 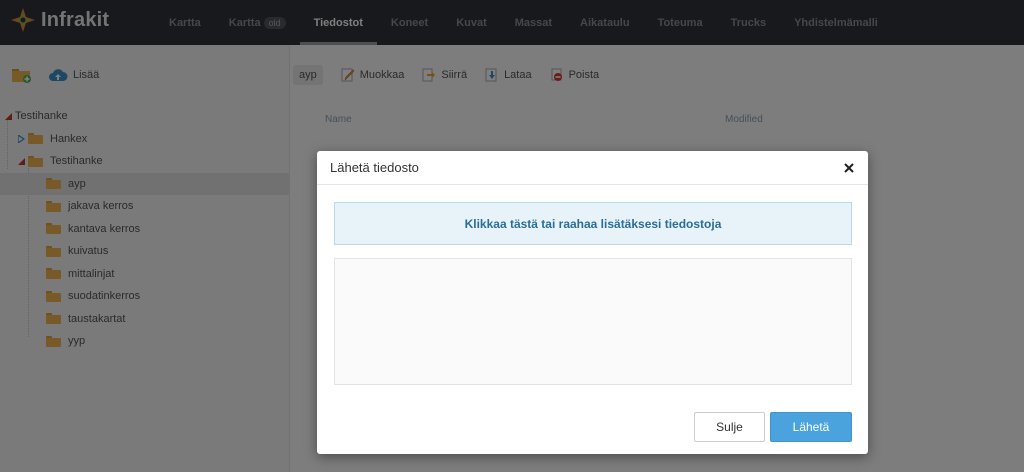 I want to click on send-button-label: Lähetä, so click(x=811, y=427).